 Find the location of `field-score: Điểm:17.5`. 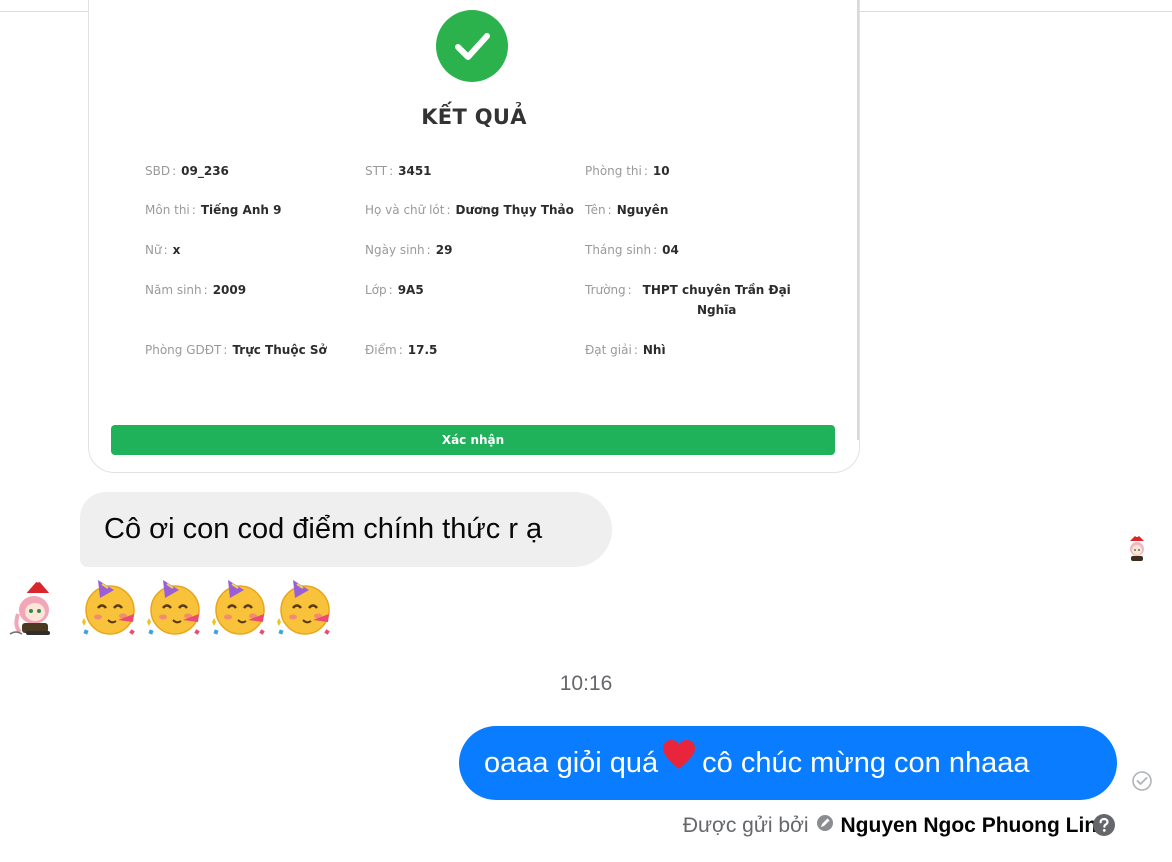

field-score: Điểm:17.5 is located at coordinates (401, 350).